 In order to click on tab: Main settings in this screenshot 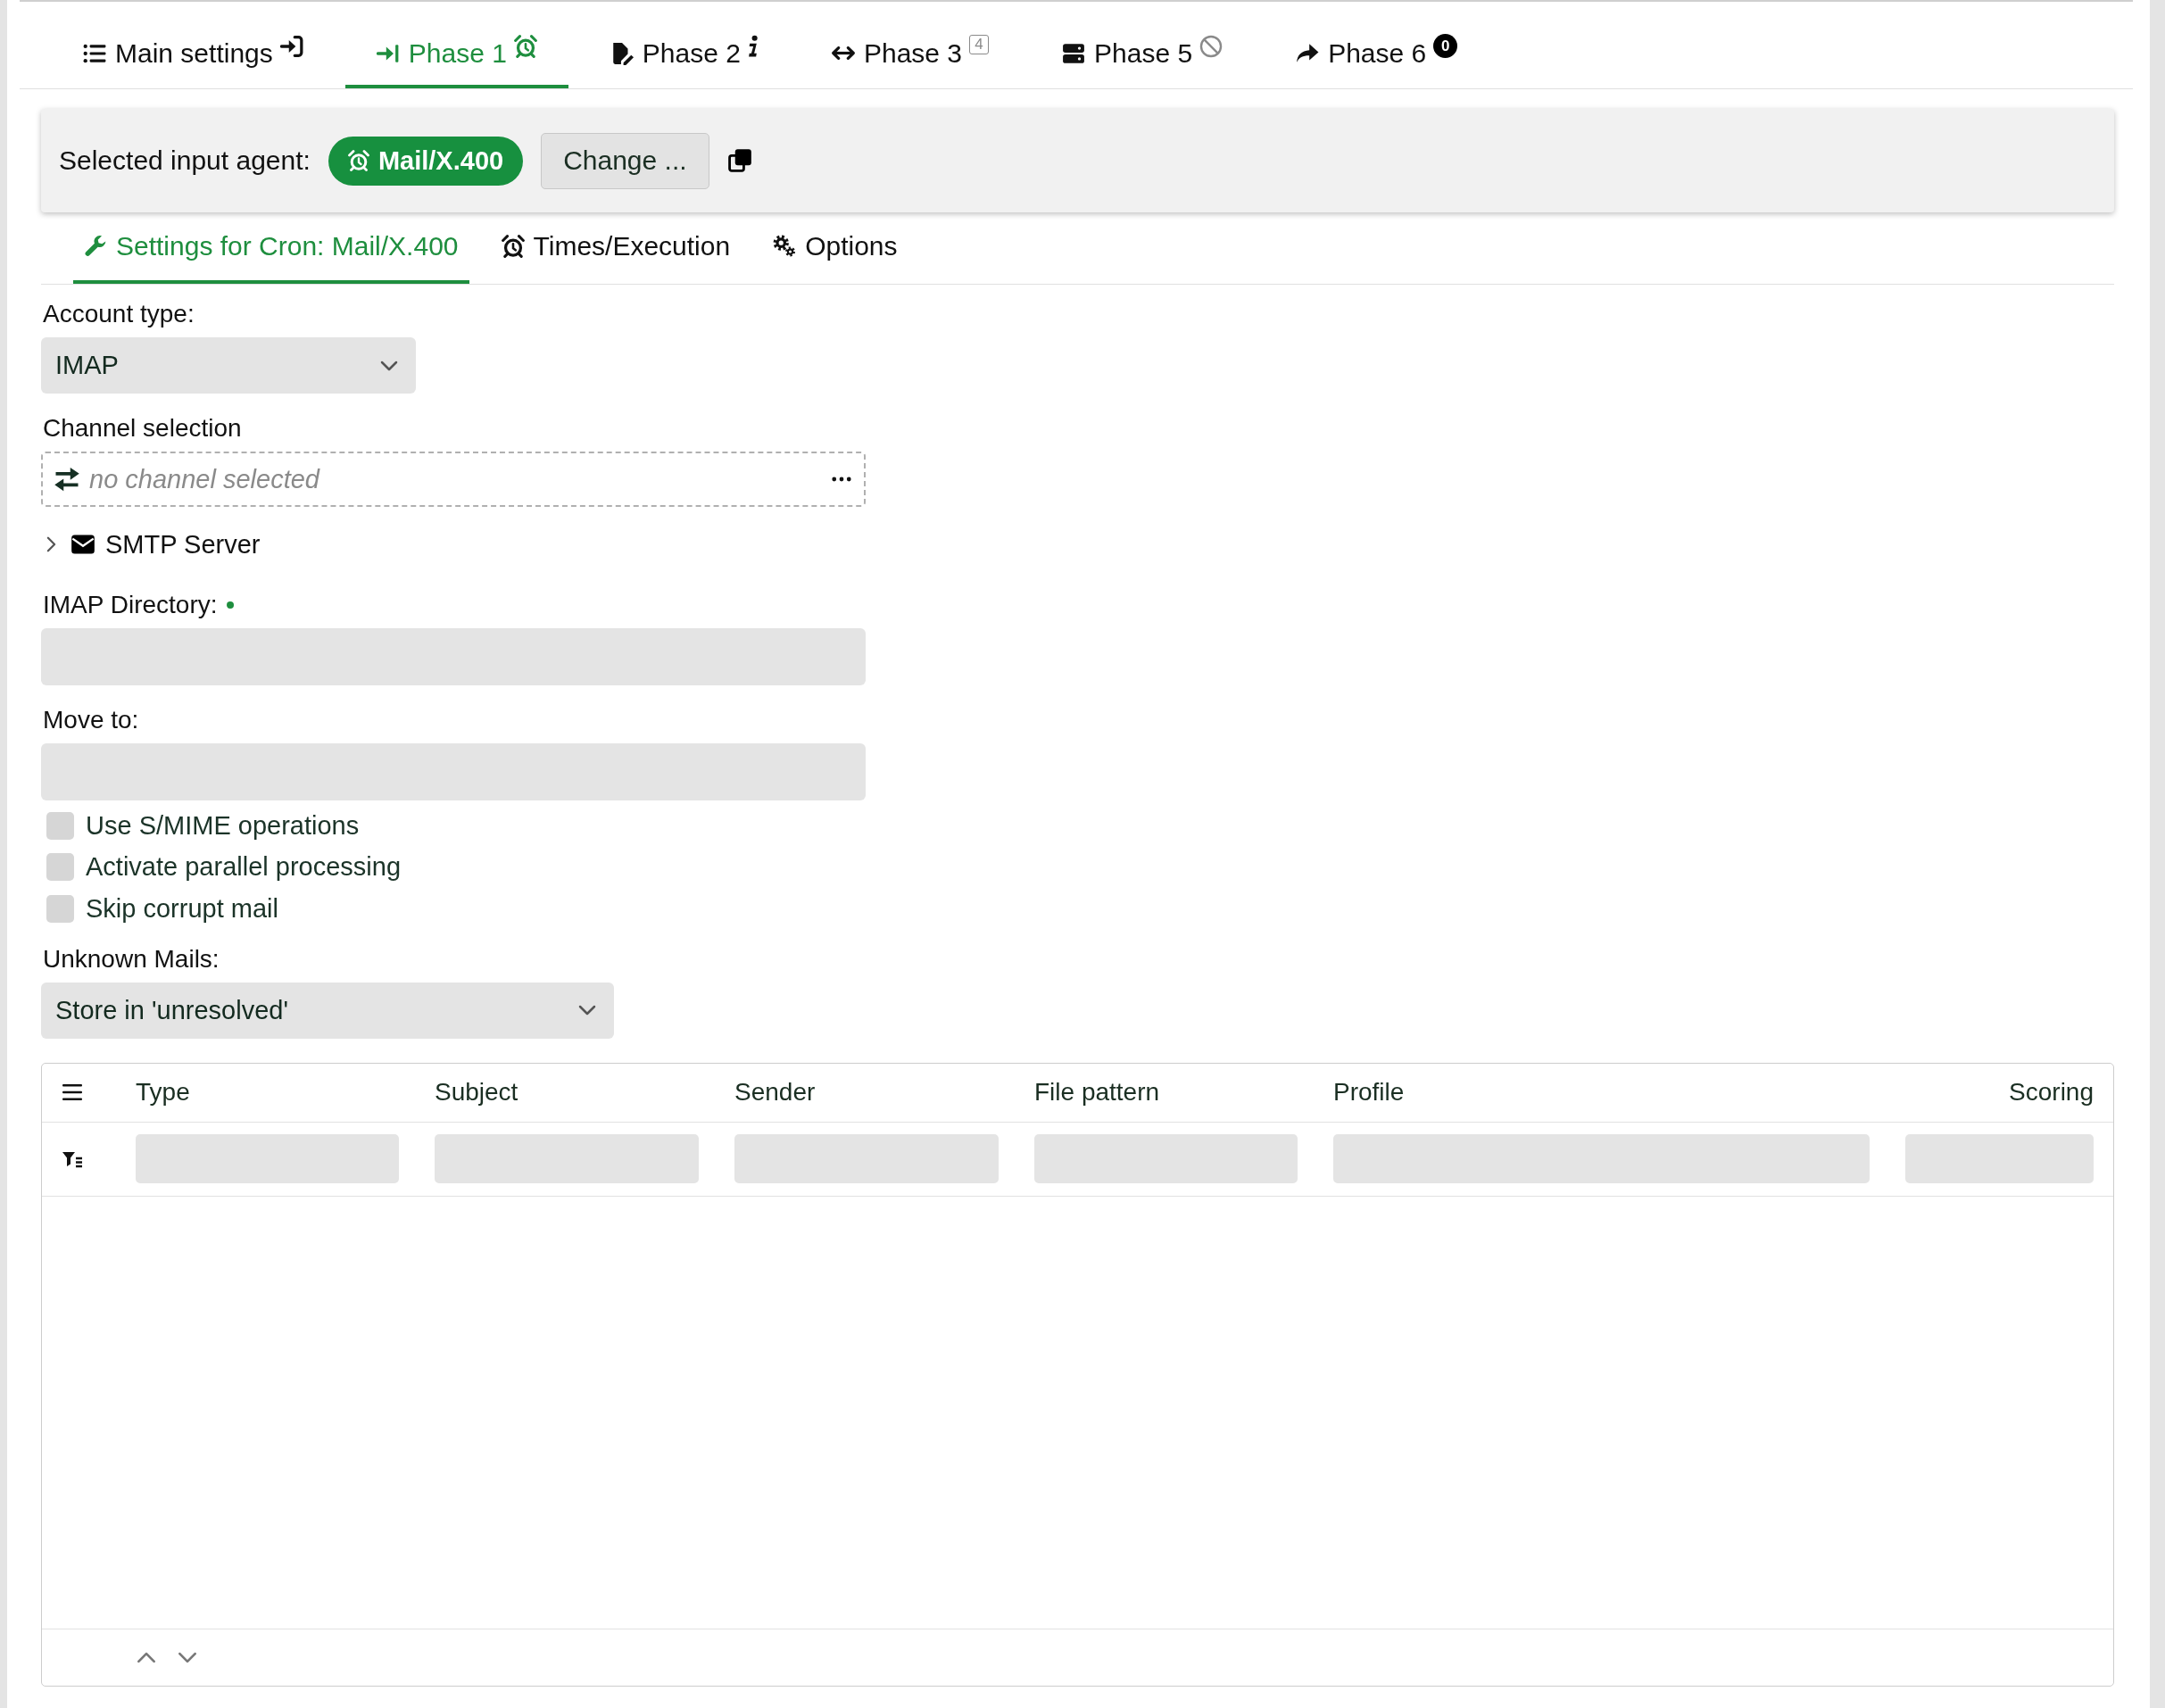, I will do `click(193, 45)`.